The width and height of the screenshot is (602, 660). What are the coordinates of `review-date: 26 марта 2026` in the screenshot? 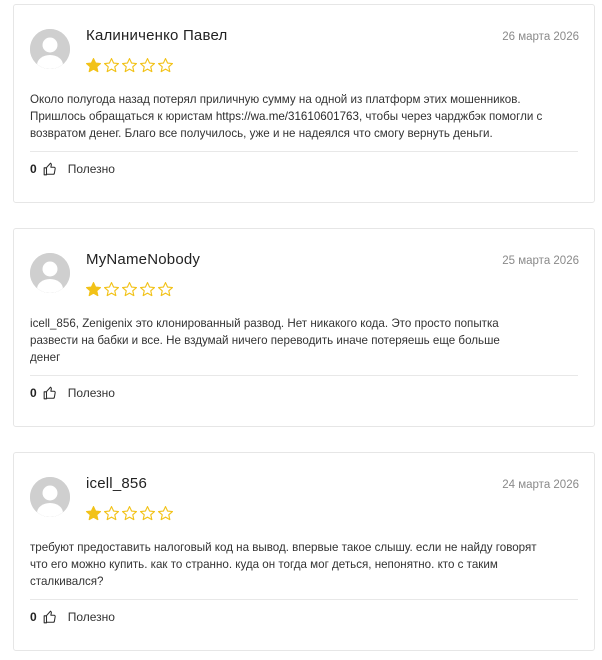 It's located at (540, 37).